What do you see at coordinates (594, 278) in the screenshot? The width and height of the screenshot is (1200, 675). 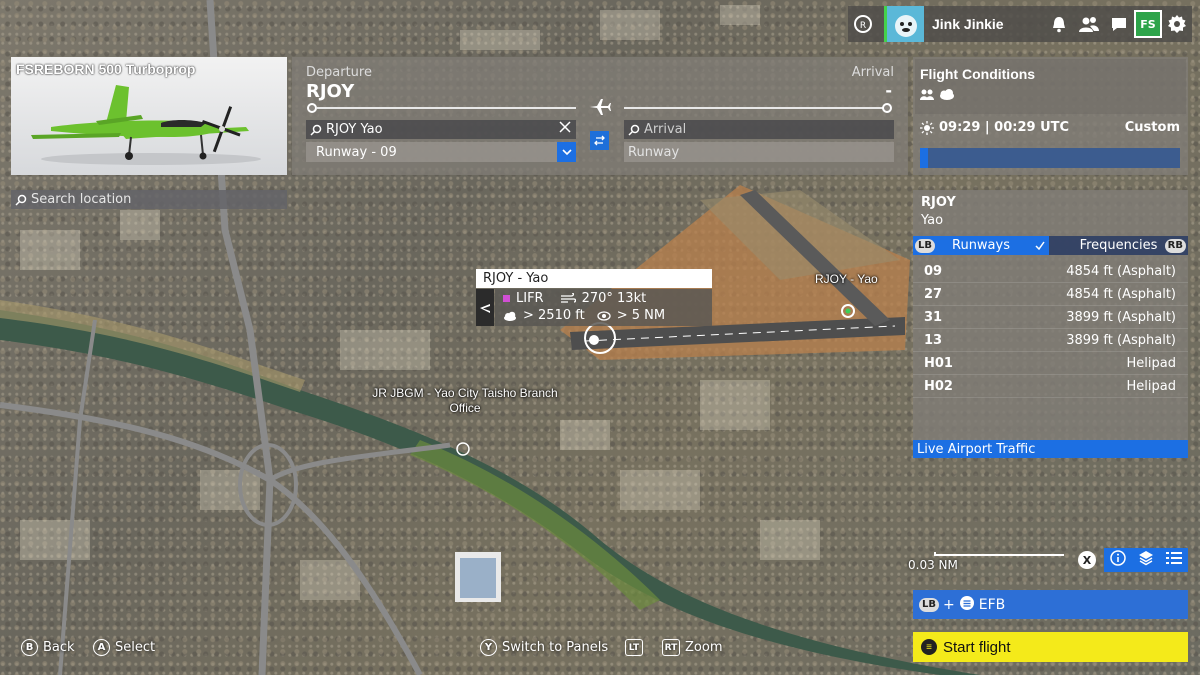 I see `popup-title: RJOY - Yao` at bounding box center [594, 278].